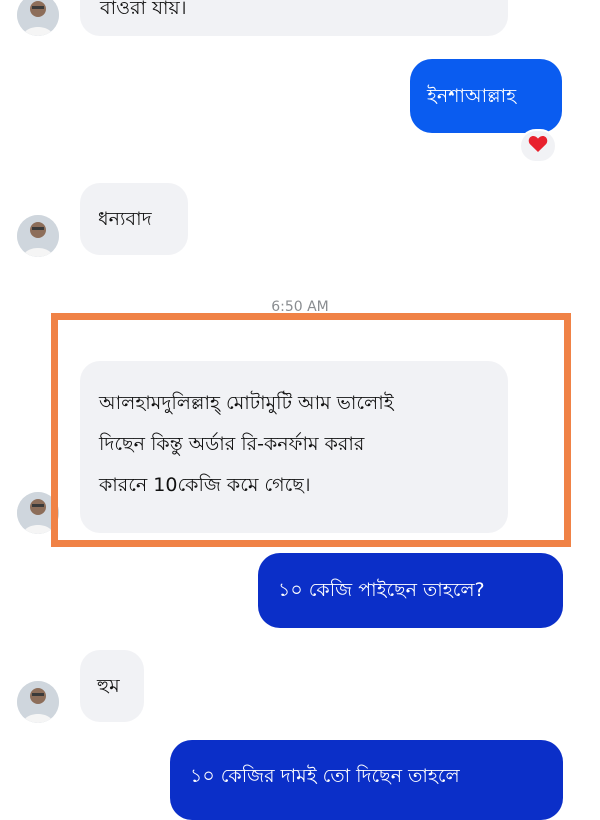  What do you see at coordinates (472, 96) in the screenshot?
I see `message-text: ইনশাআল্লাহ` at bounding box center [472, 96].